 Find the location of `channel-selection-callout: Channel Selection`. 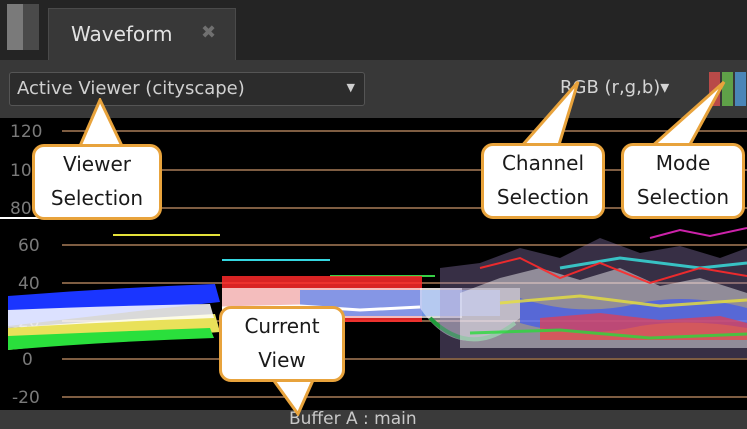

channel-selection-callout: Channel Selection is located at coordinates (543, 181).